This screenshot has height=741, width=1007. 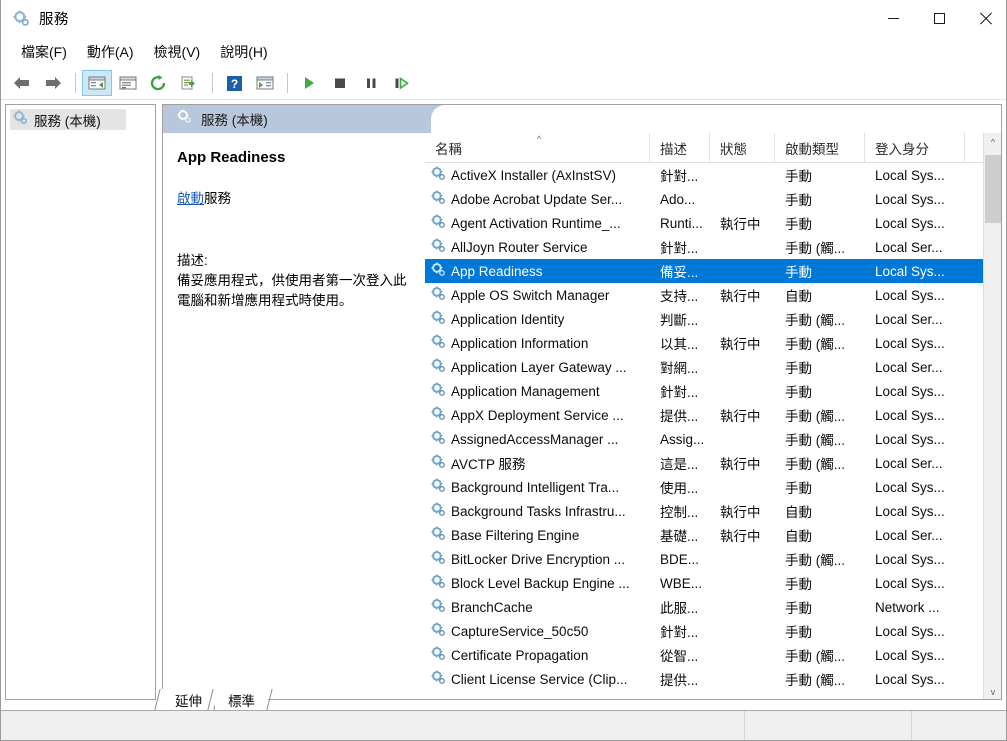 What do you see at coordinates (190, 198) in the screenshot?
I see `start-service-link: 啟動` at bounding box center [190, 198].